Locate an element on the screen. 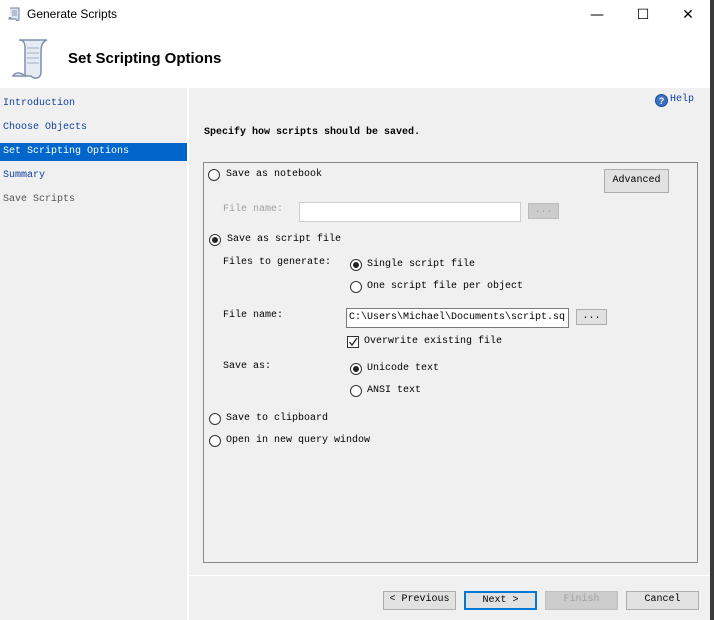  save-to-clipboard-label: Save to clipboard is located at coordinates (277, 418).